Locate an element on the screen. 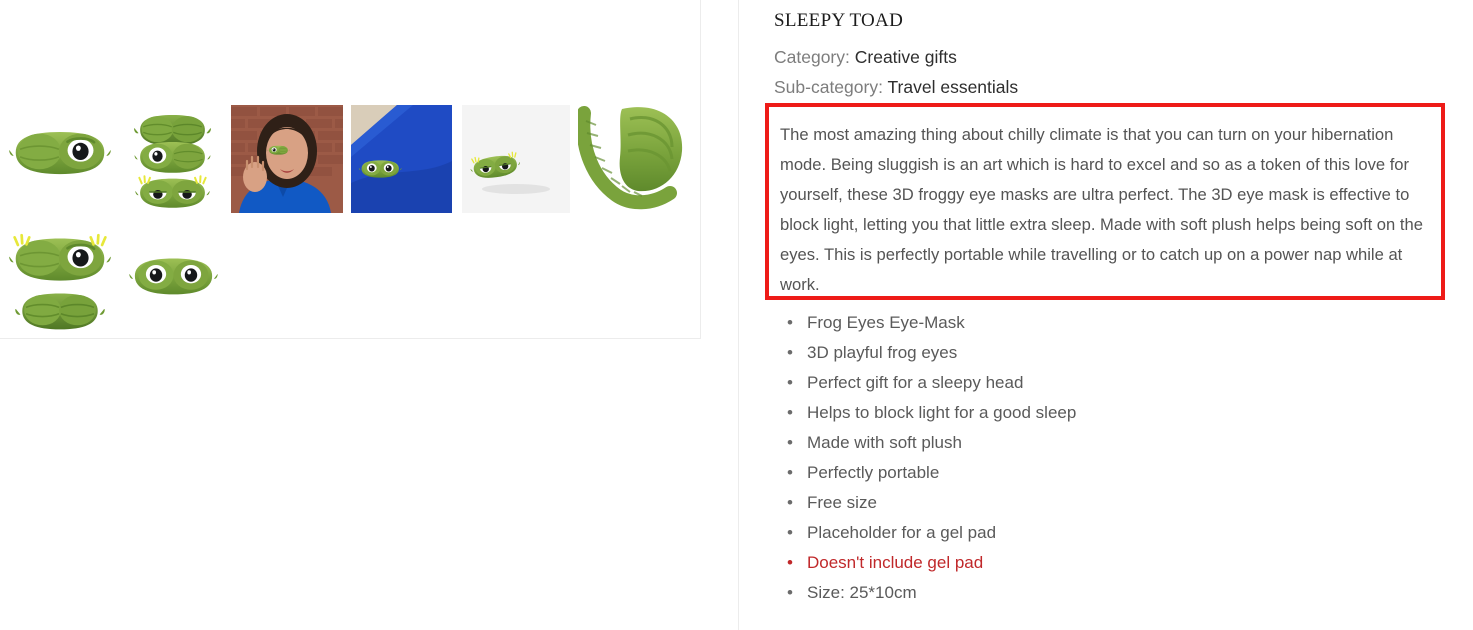 The height and width of the screenshot is (630, 1473). feature-list-item-label: Free size is located at coordinates (842, 502).